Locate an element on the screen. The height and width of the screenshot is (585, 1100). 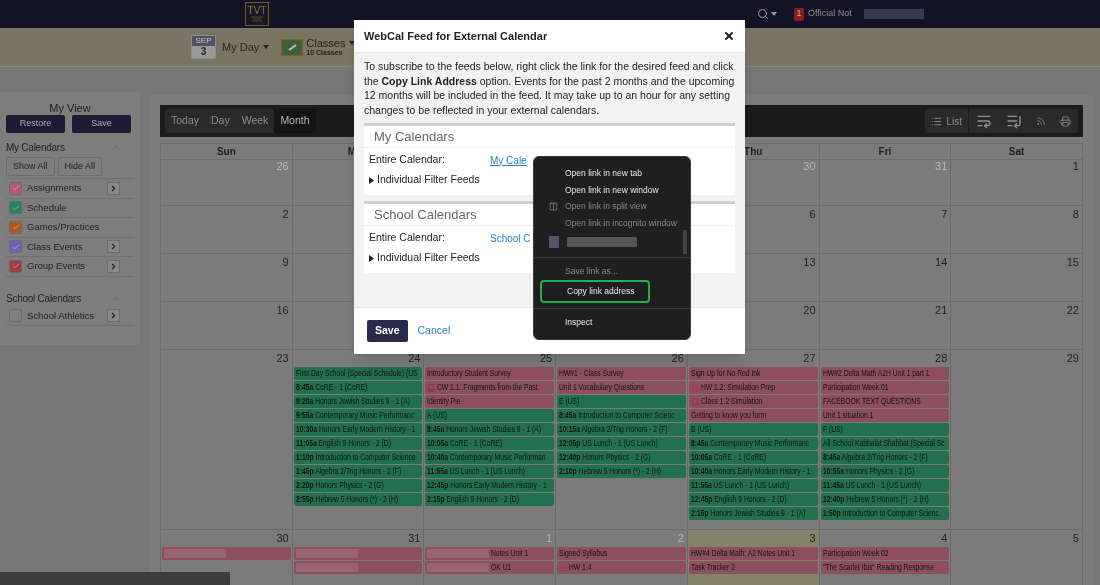
calendar-label: Schedule is located at coordinates (80, 207).